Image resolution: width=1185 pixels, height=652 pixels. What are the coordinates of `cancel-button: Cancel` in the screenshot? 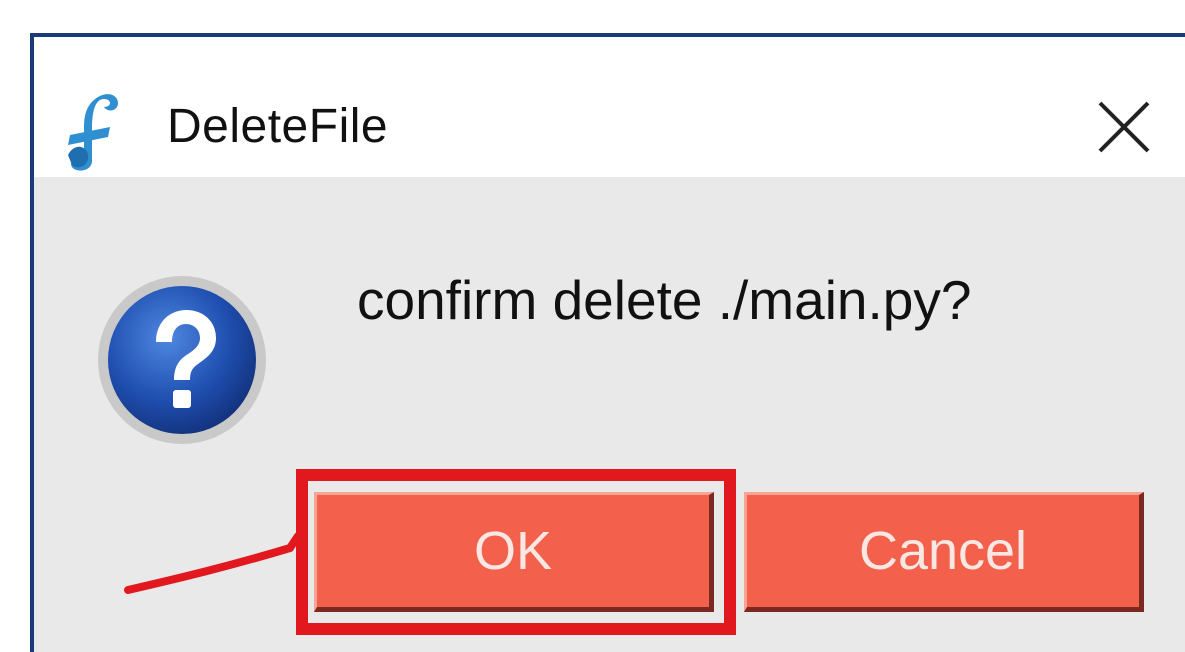 It's located at (944, 552).